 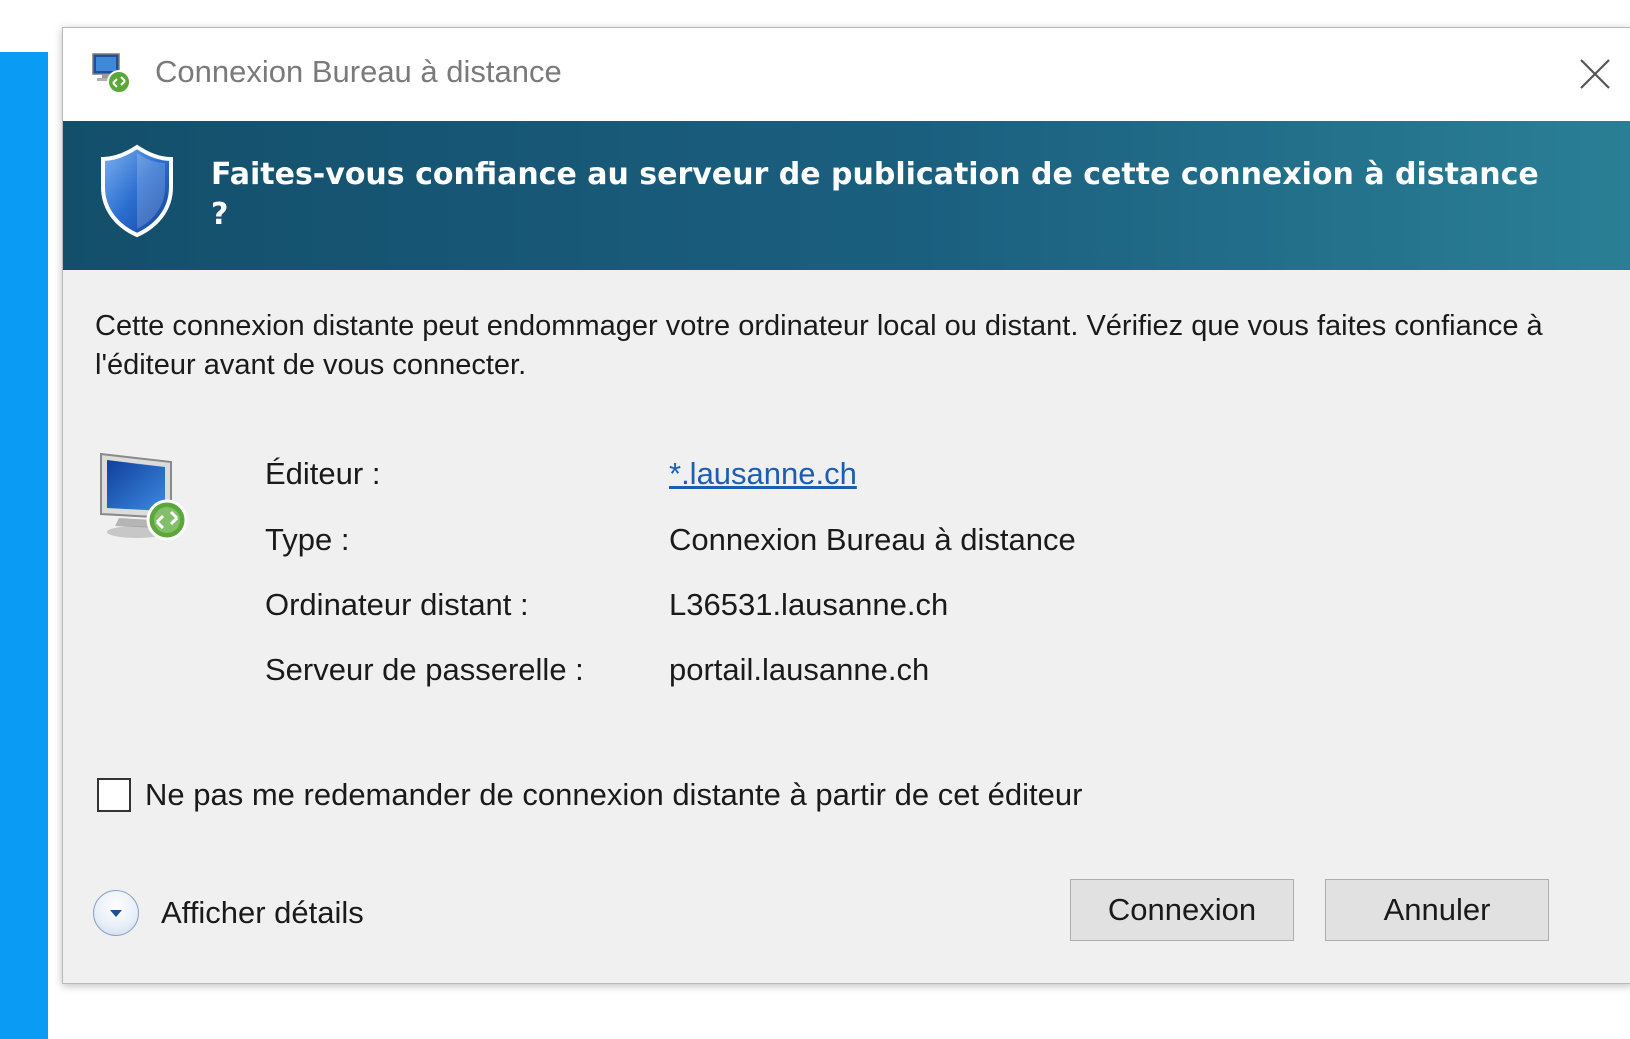 I want to click on show-details-toggle: Afficher détails, so click(x=228, y=913).